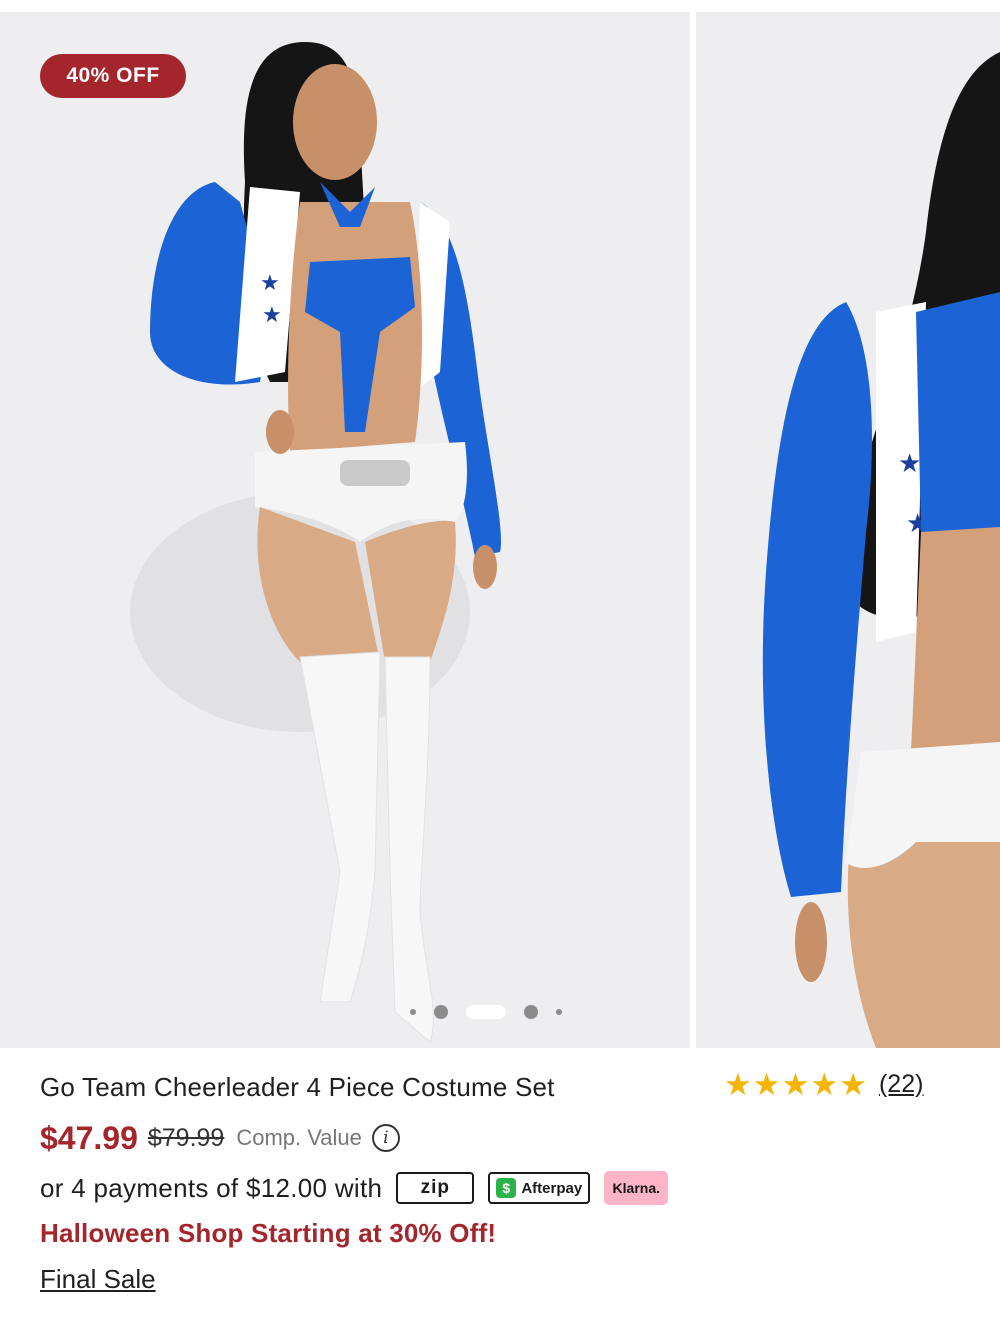 The height and width of the screenshot is (1333, 1000). I want to click on final-sale-link: Final Sale, so click(98, 1279).